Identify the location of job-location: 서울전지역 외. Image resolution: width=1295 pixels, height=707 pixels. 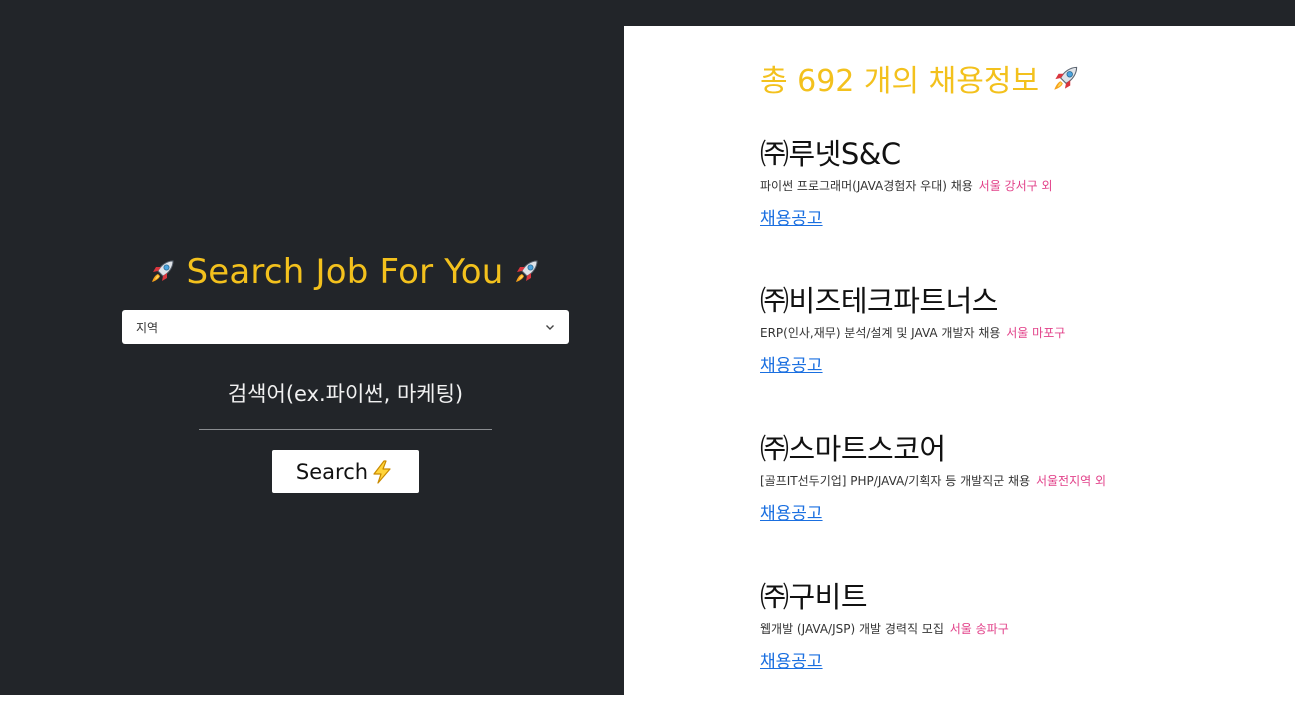
(1071, 481).